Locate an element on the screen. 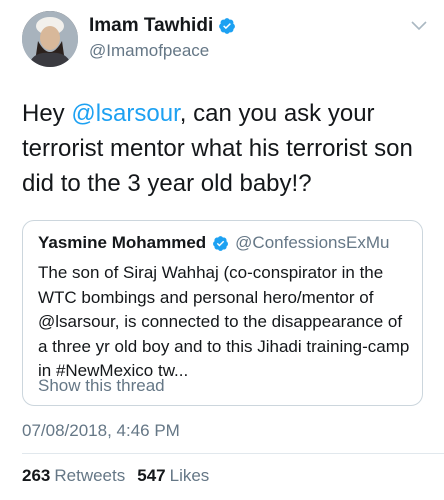 The height and width of the screenshot is (500, 444). author-handle: @Imamofpeace is located at coordinates (149, 51).